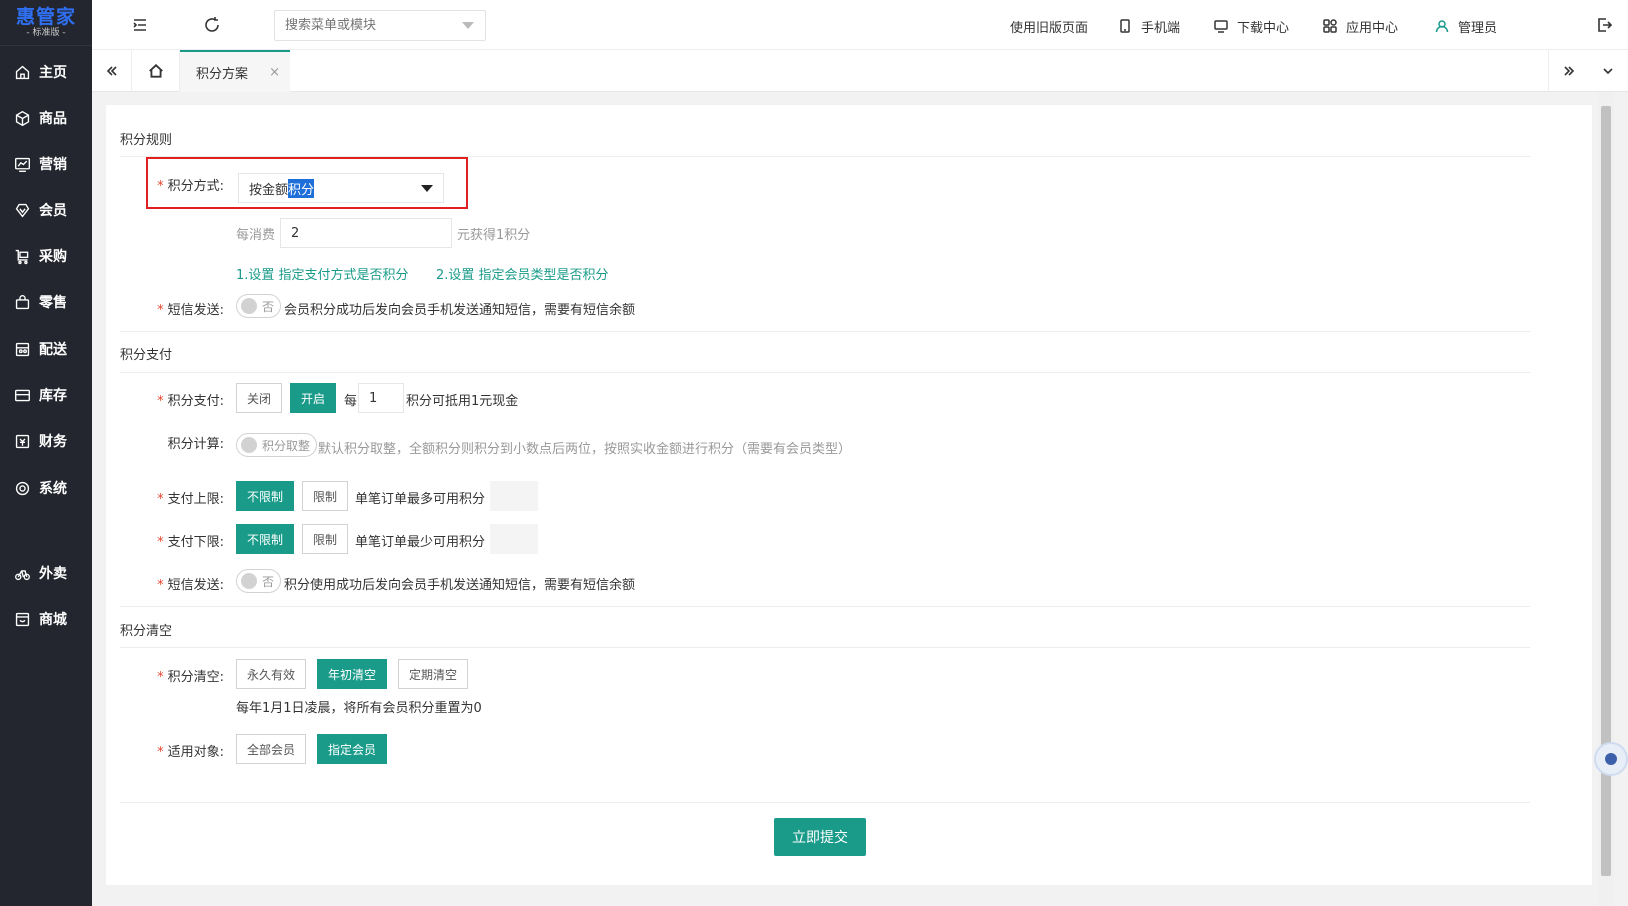 Image resolution: width=1628 pixels, height=906 pixels. I want to click on double-chevron-right-icon, so click(1568, 71).